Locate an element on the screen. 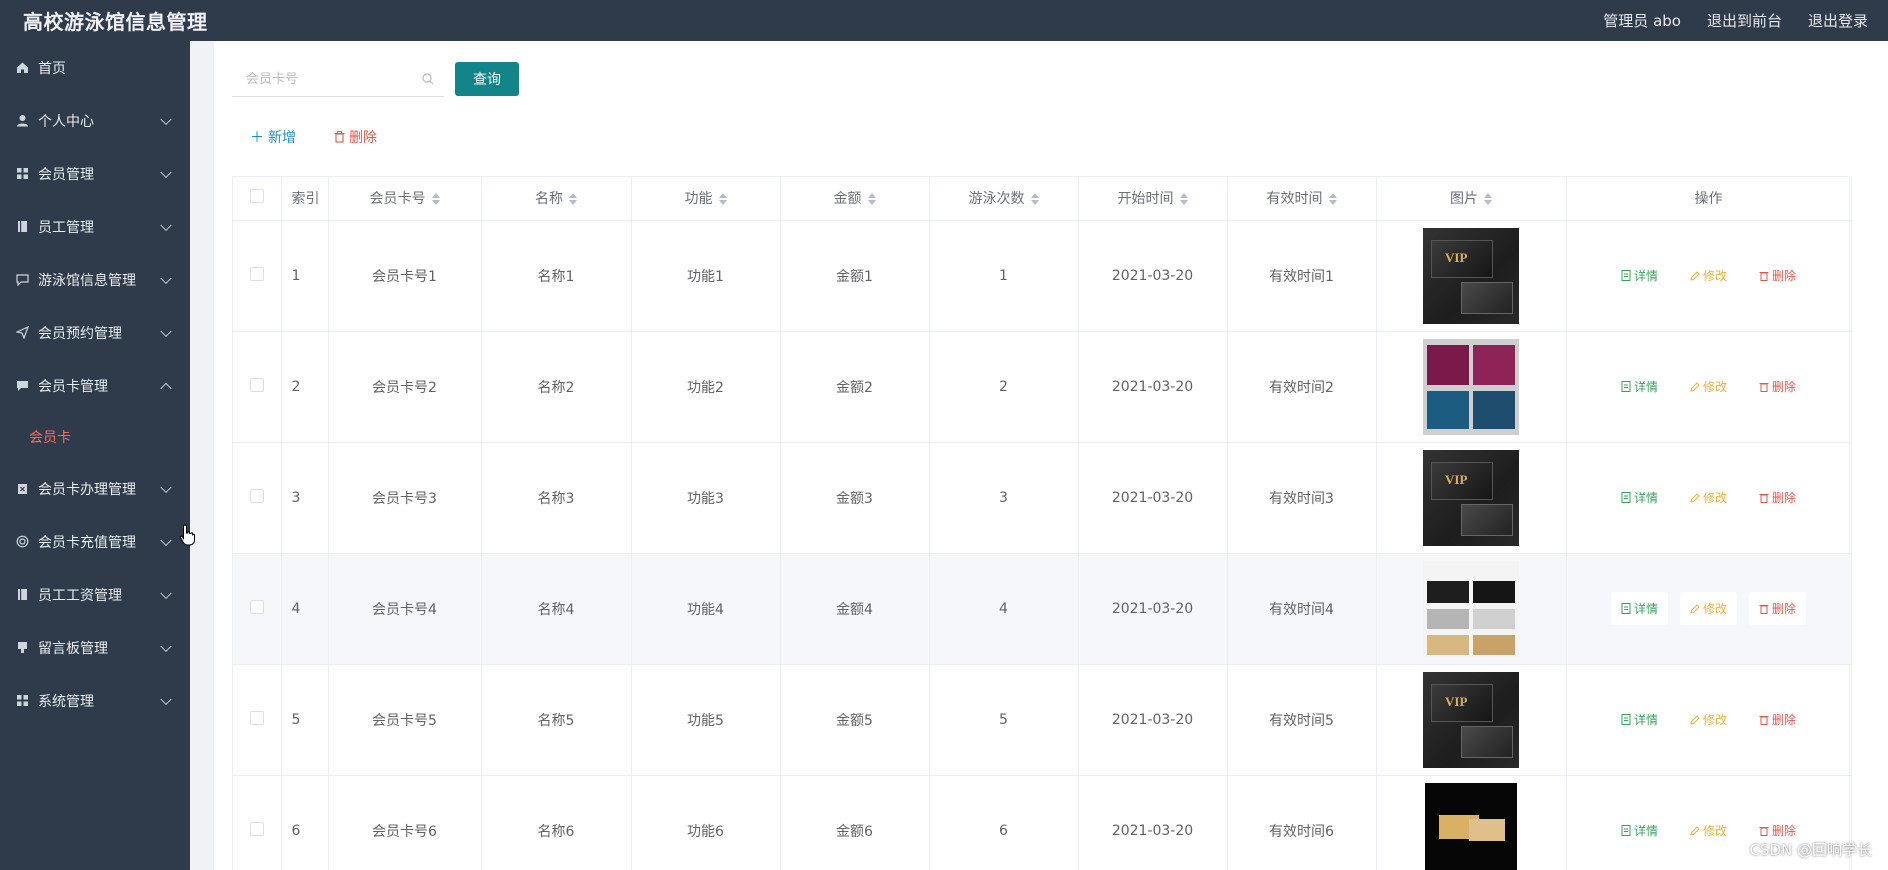 The image size is (1888, 870). column-header: 功能 is located at coordinates (706, 199).